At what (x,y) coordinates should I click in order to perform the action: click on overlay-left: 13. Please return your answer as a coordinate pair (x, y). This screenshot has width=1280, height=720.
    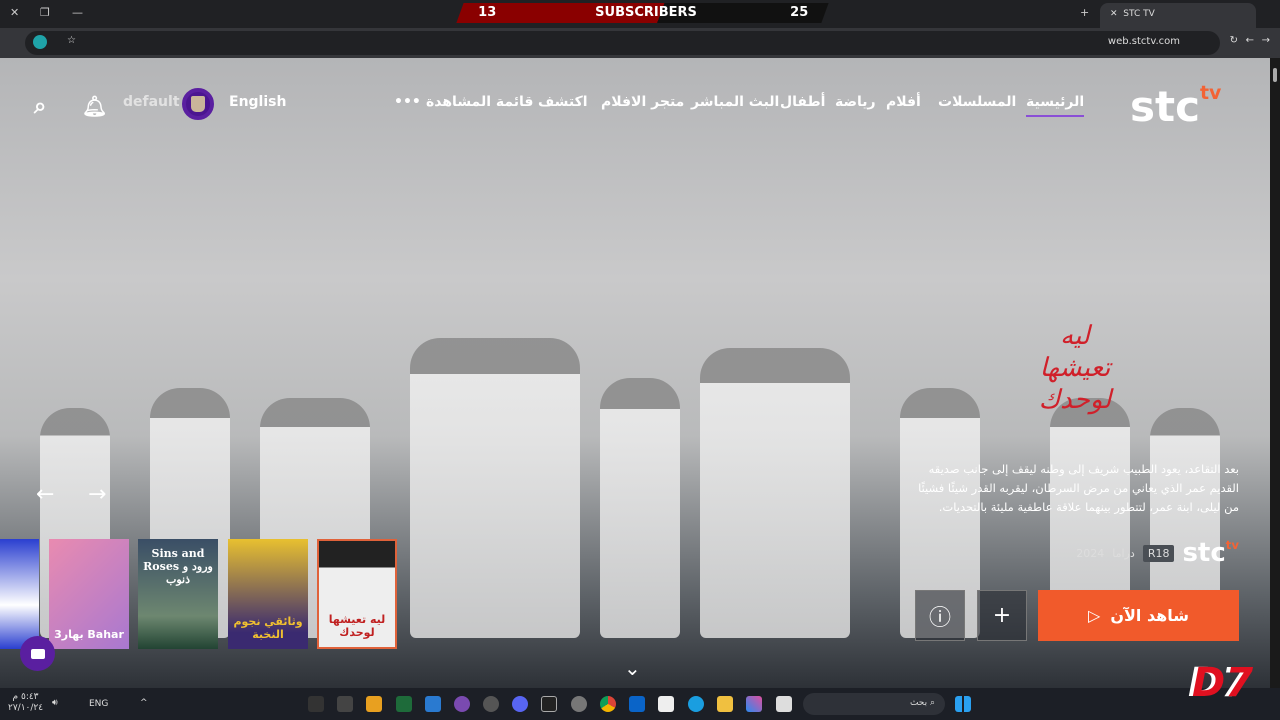
    Looking at the image, I should click on (487, 12).